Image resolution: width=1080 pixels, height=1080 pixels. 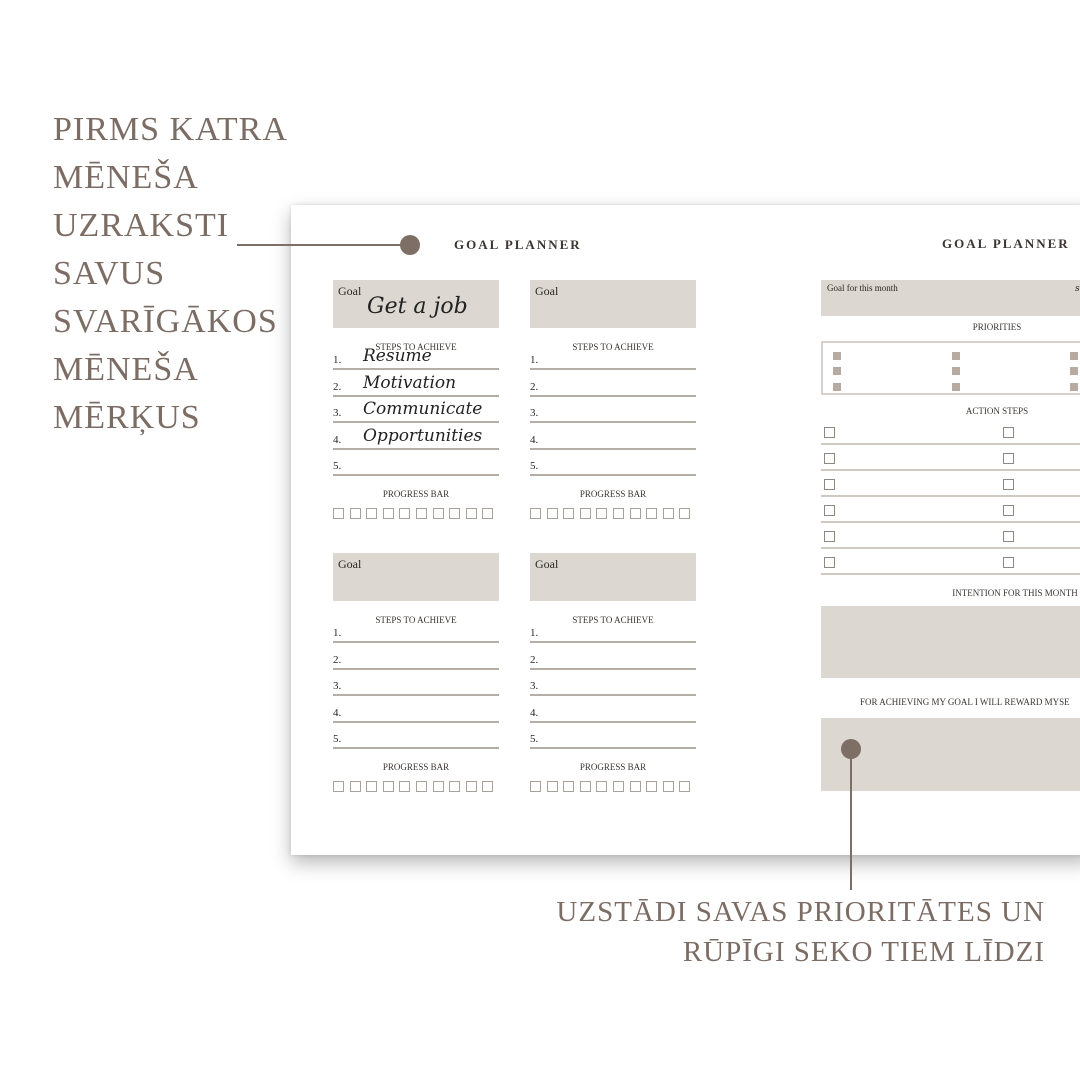 What do you see at coordinates (416, 304) in the screenshot?
I see `goal-box: Goal Get a job` at bounding box center [416, 304].